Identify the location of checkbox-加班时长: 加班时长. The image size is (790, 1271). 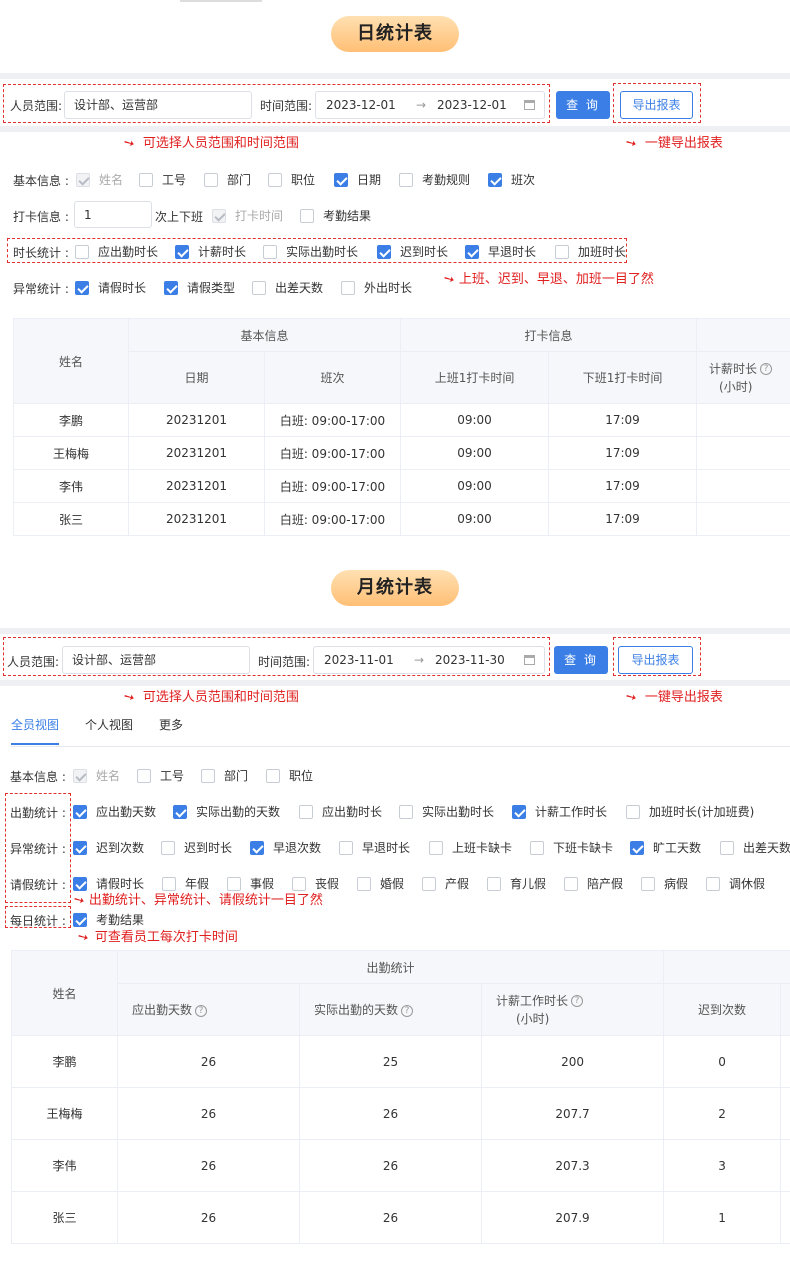
(590, 251).